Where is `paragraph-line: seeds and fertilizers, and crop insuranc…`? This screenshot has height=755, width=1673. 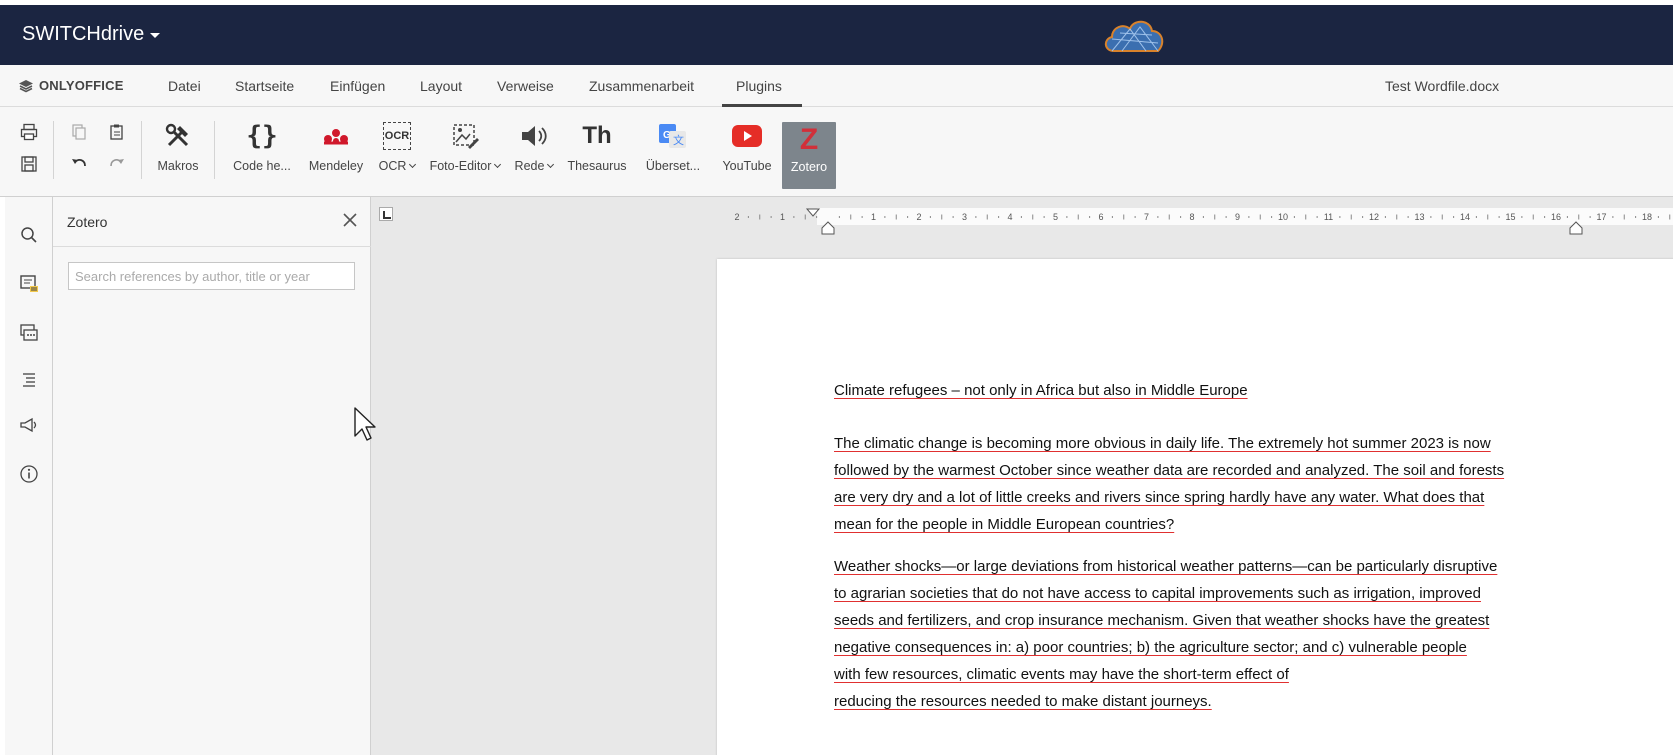 paragraph-line: seeds and fertilizers, and crop insuranc… is located at coordinates (1162, 620).